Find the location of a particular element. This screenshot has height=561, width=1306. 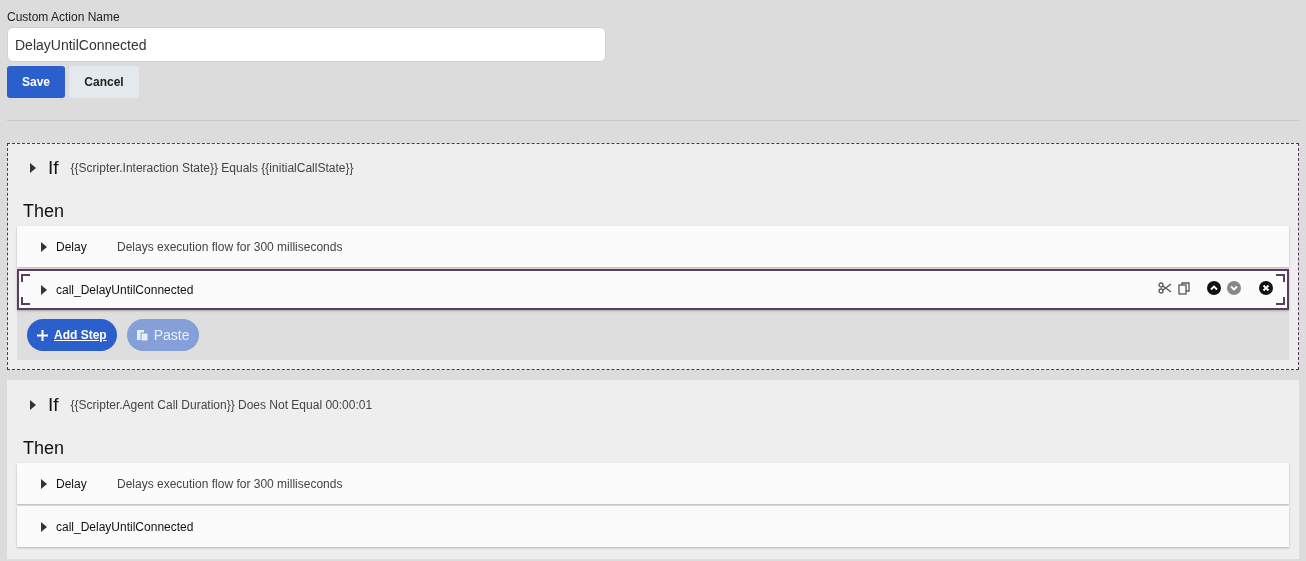

move-up-icon is located at coordinates (1214, 288).